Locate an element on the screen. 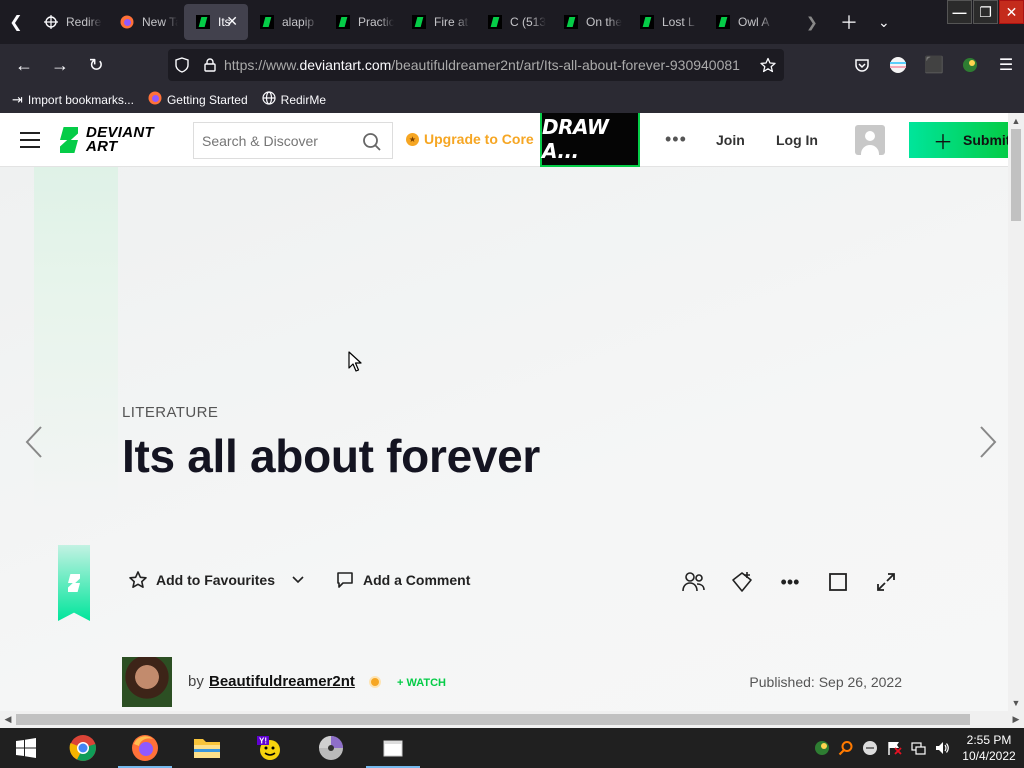 The width and height of the screenshot is (1024, 768). search-box is located at coordinates (293, 140).